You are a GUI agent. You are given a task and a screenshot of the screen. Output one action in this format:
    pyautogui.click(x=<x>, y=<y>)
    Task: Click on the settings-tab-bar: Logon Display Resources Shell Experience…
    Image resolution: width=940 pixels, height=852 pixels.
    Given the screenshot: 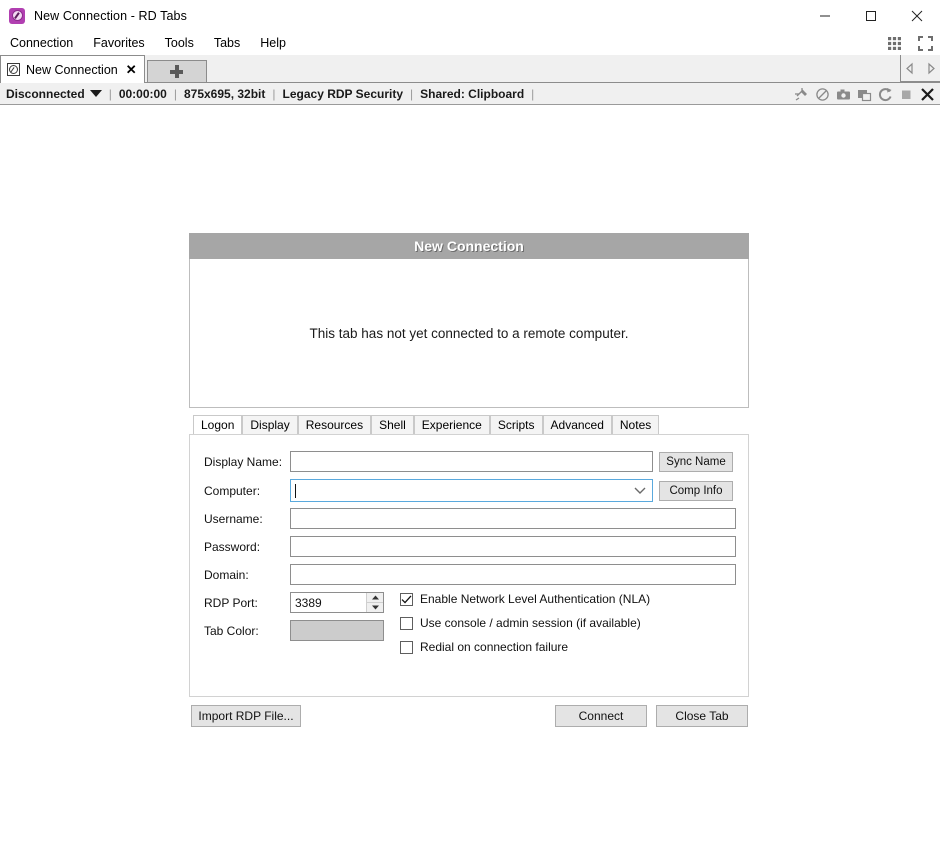 What is the action you would take?
    pyautogui.click(x=469, y=424)
    